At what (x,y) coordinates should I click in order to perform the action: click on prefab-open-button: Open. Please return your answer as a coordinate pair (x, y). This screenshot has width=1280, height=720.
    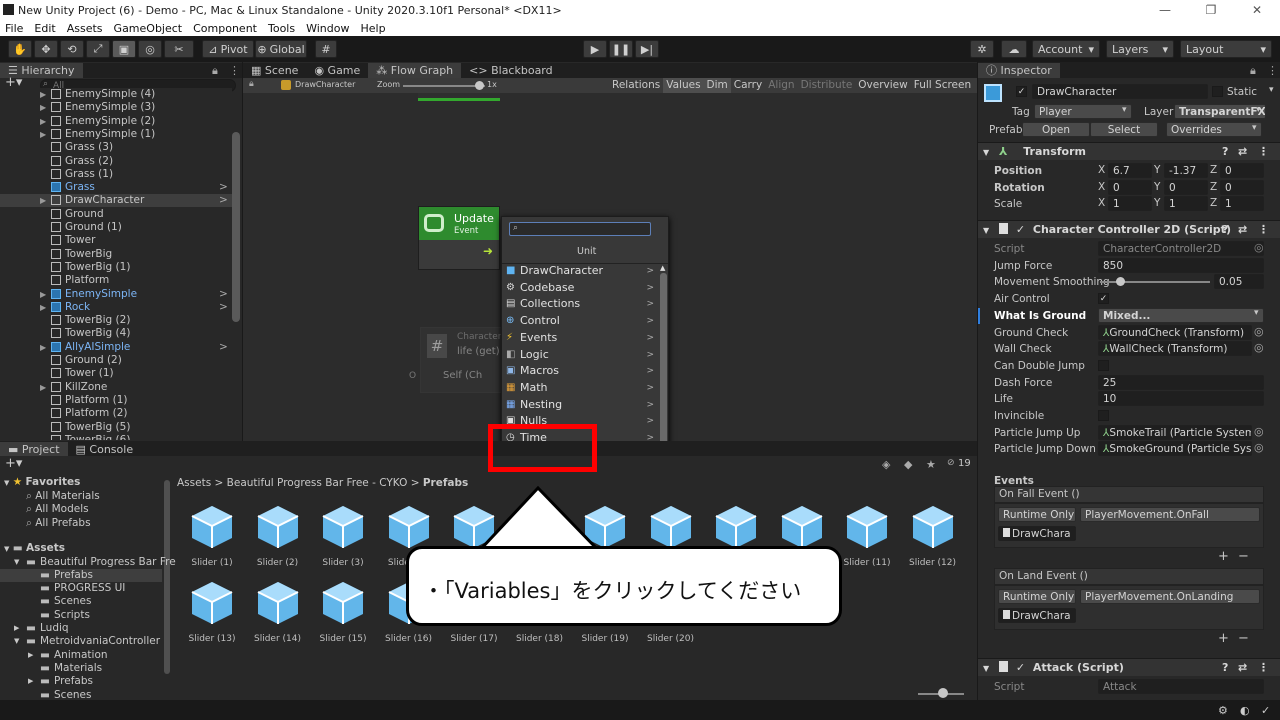
    Looking at the image, I should click on (1056, 129).